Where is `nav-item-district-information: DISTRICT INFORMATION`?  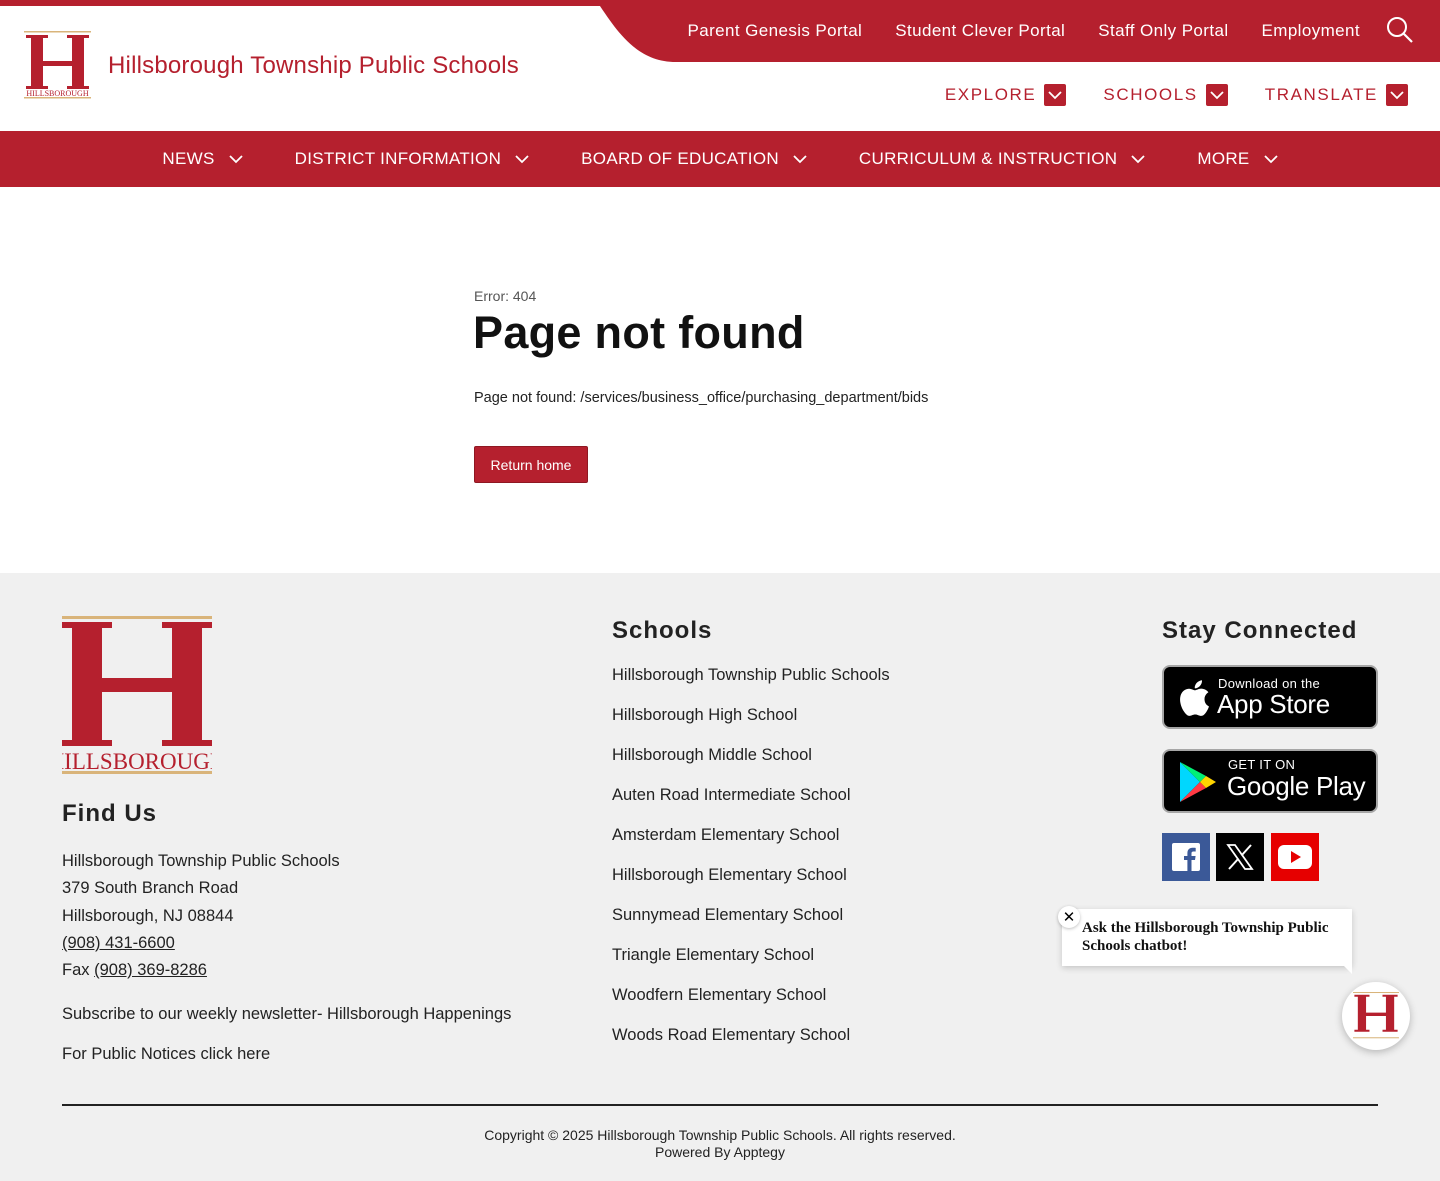
nav-item-district-information: DISTRICT INFORMATION is located at coordinates (412, 159).